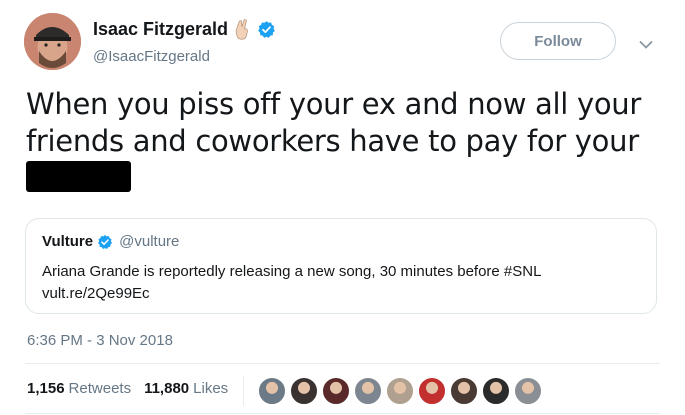 The image size is (685, 415). Describe the element at coordinates (68, 241) in the screenshot. I see `quoted-author-name: Vulture` at that location.